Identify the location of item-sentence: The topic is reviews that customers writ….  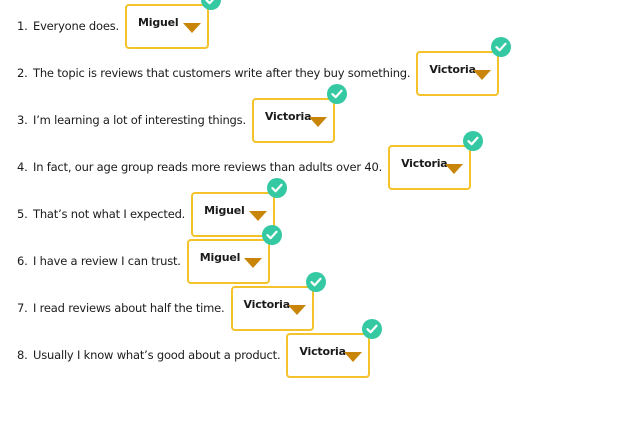
(222, 73).